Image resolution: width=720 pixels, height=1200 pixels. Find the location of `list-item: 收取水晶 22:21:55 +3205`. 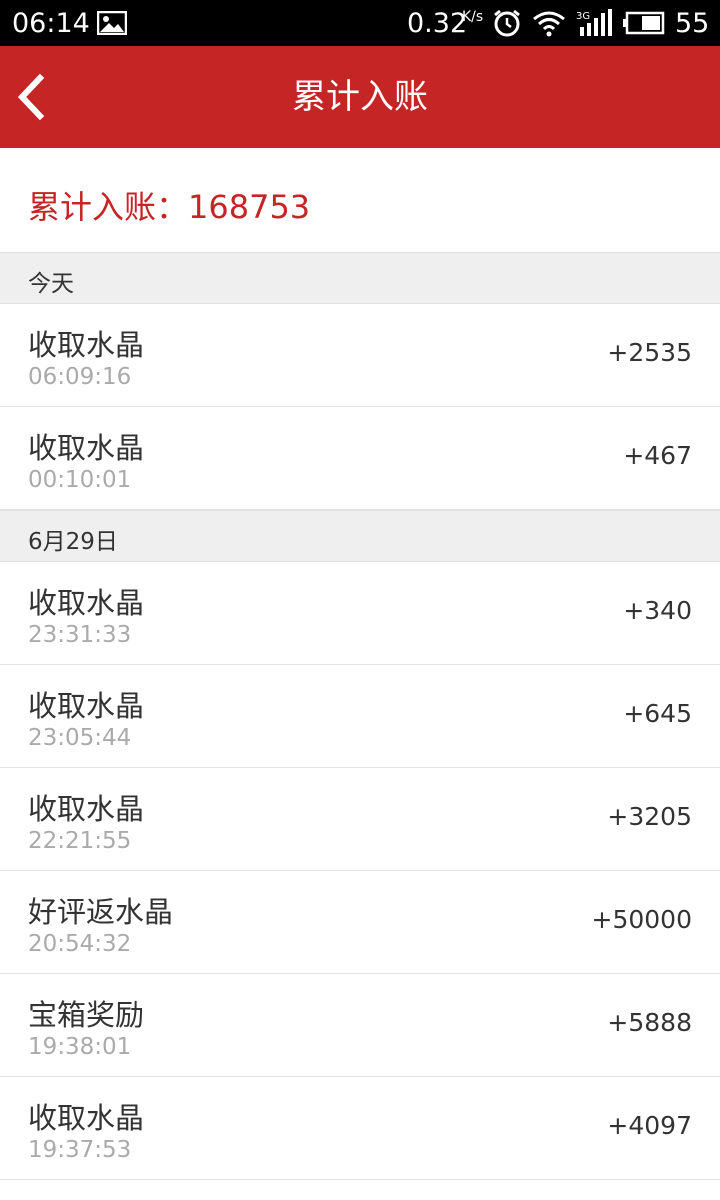

list-item: 收取水晶 22:21:55 +3205 is located at coordinates (360, 819).